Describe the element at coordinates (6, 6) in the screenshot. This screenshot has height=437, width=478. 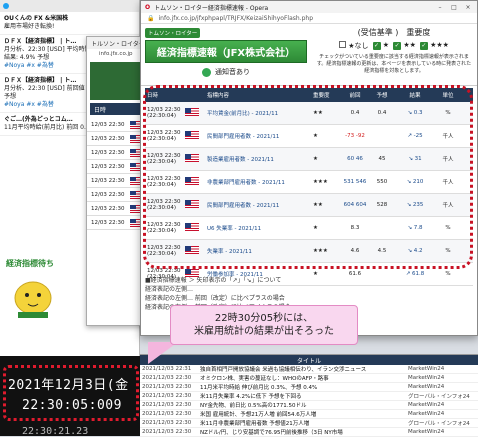
I see `app-logo-icon` at that location.